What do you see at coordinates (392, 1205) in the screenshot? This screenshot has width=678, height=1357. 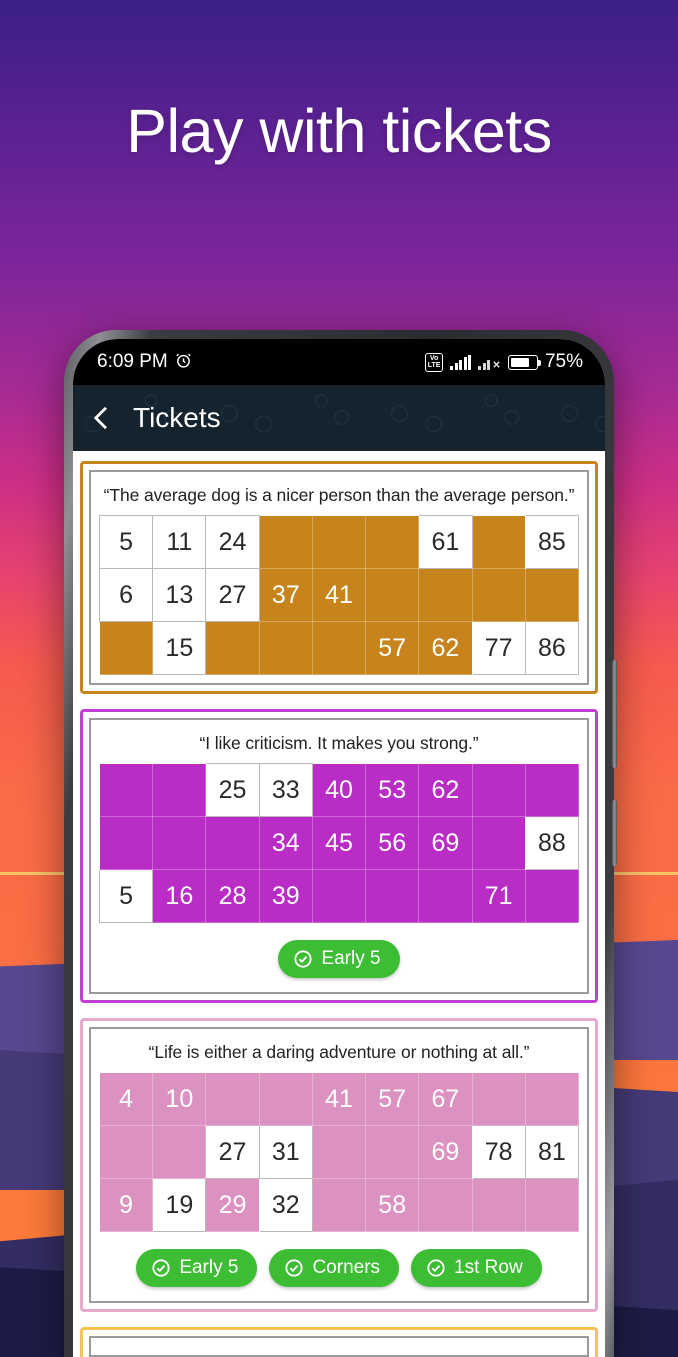 I see `ticket-number-cell: 58` at bounding box center [392, 1205].